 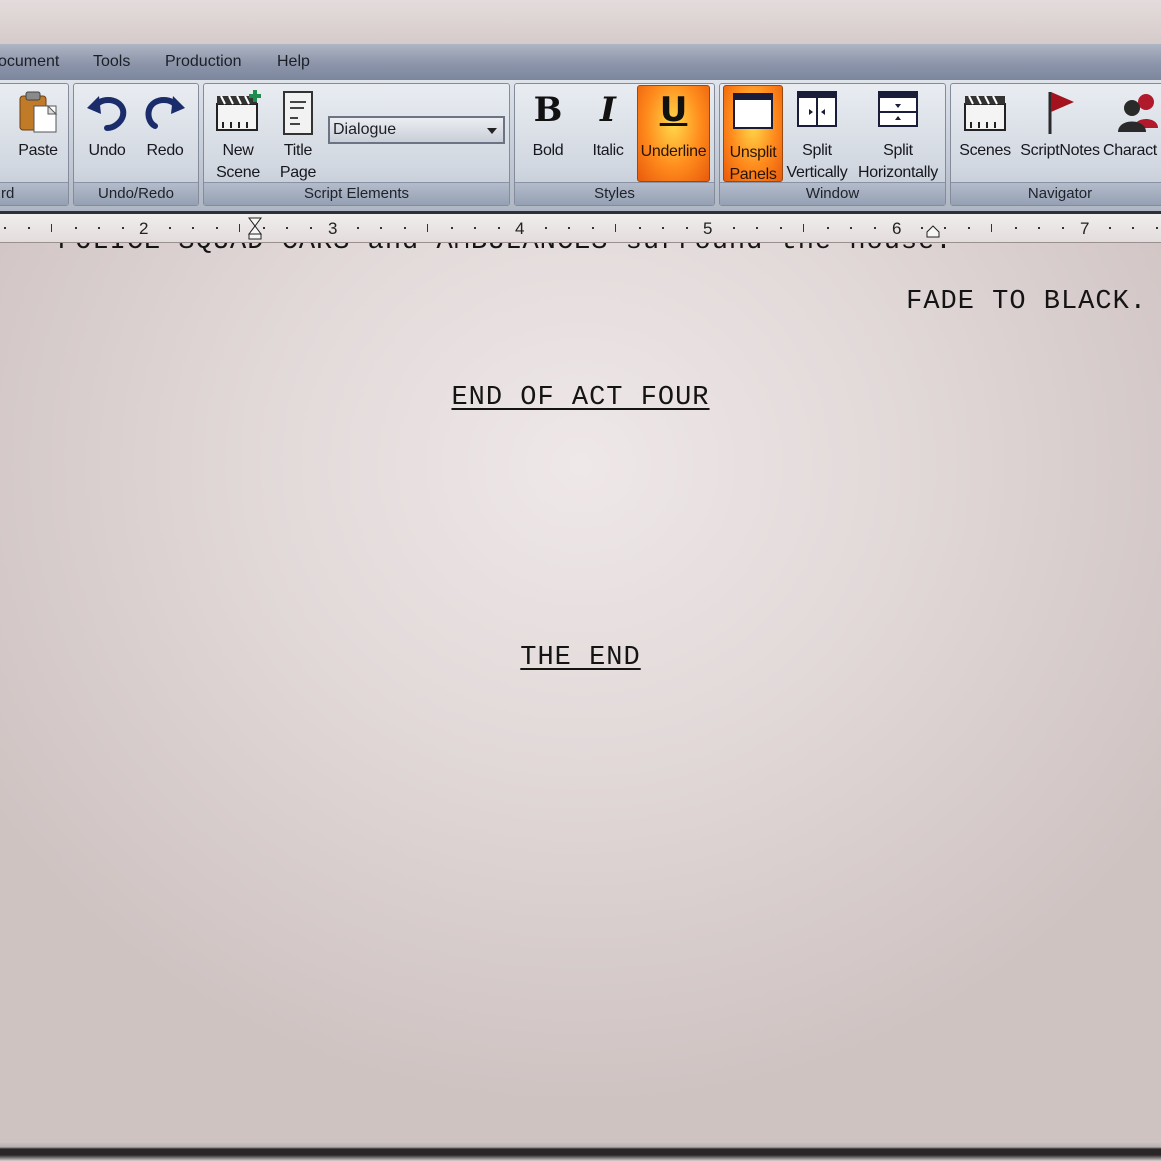 What do you see at coordinates (293, 62) in the screenshot?
I see `menu-help: Help` at bounding box center [293, 62].